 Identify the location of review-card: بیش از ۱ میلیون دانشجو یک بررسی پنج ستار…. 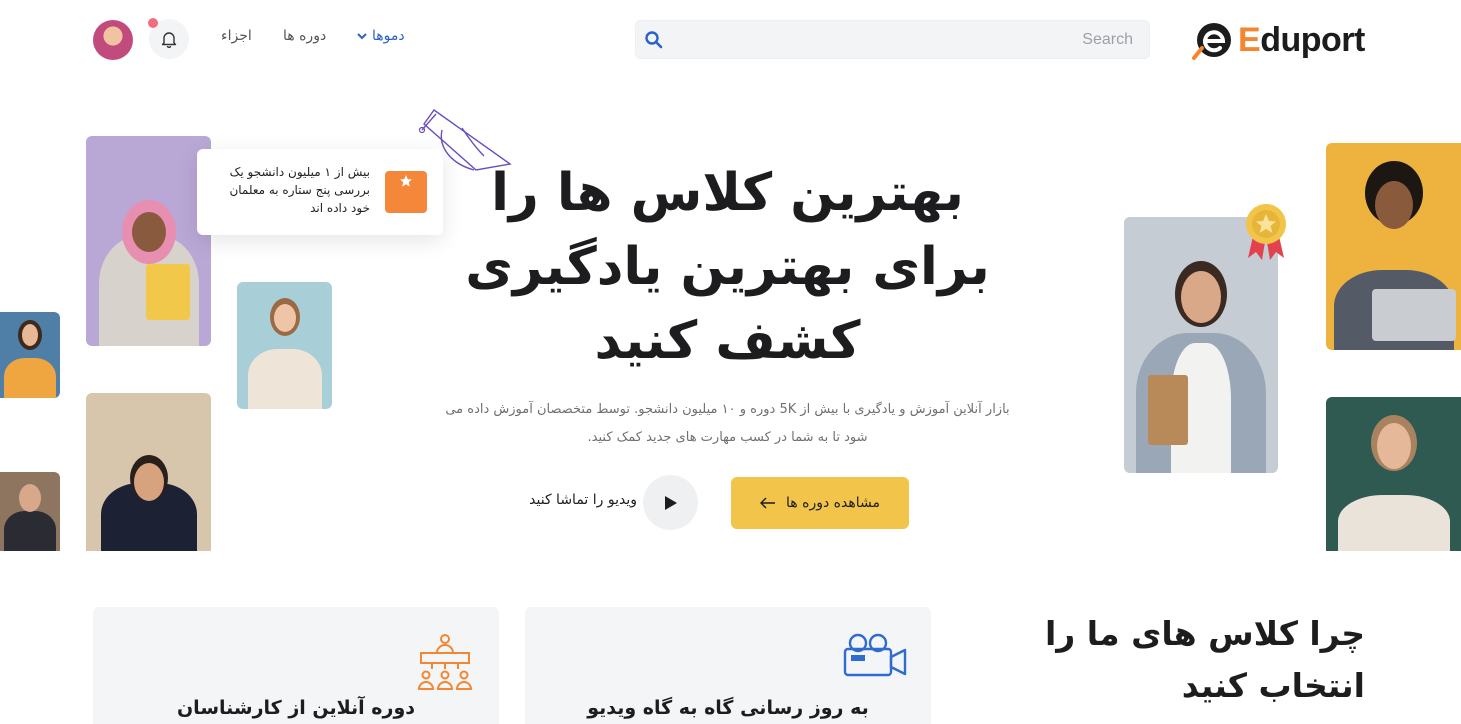
(320, 192).